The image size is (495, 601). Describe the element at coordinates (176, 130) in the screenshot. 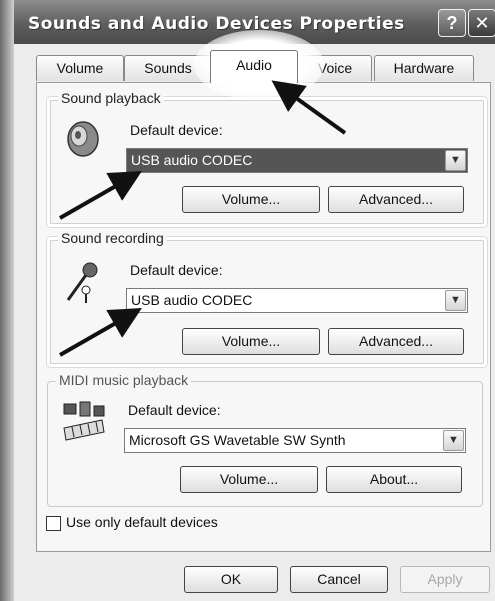

I see `playback-device-label: Default device:` at that location.